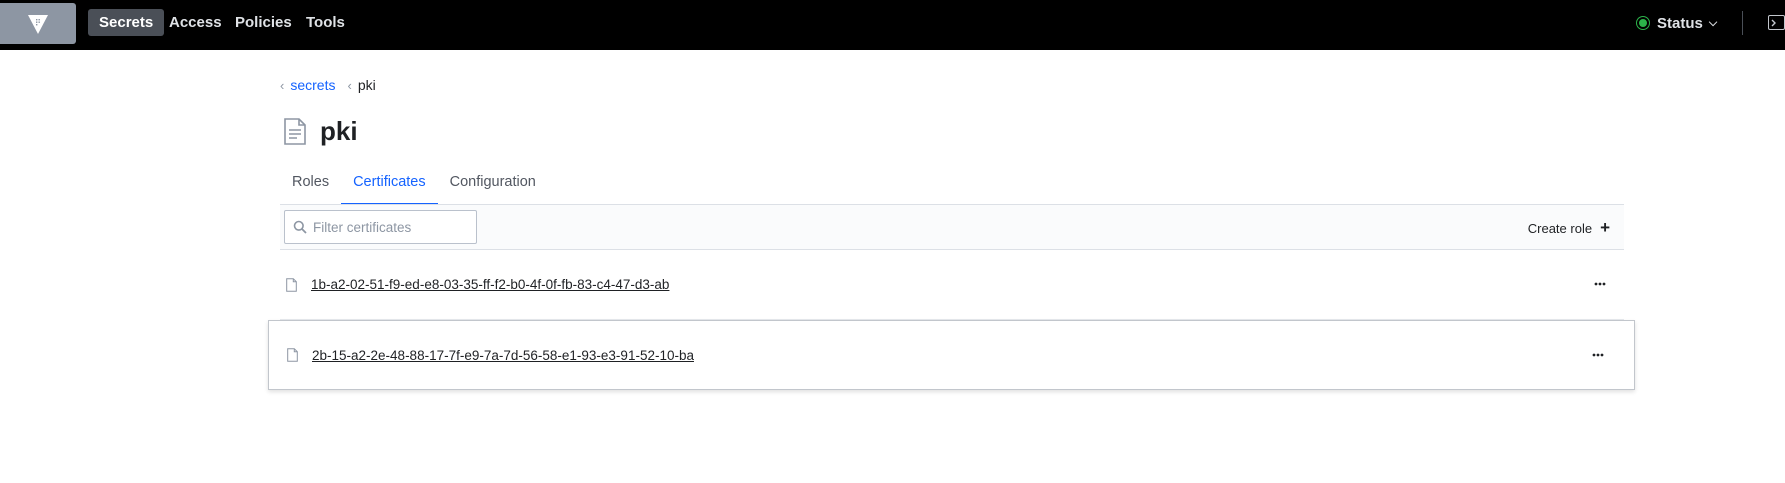 The width and height of the screenshot is (1785, 483). I want to click on toolbar: Create role +, so click(952, 227).